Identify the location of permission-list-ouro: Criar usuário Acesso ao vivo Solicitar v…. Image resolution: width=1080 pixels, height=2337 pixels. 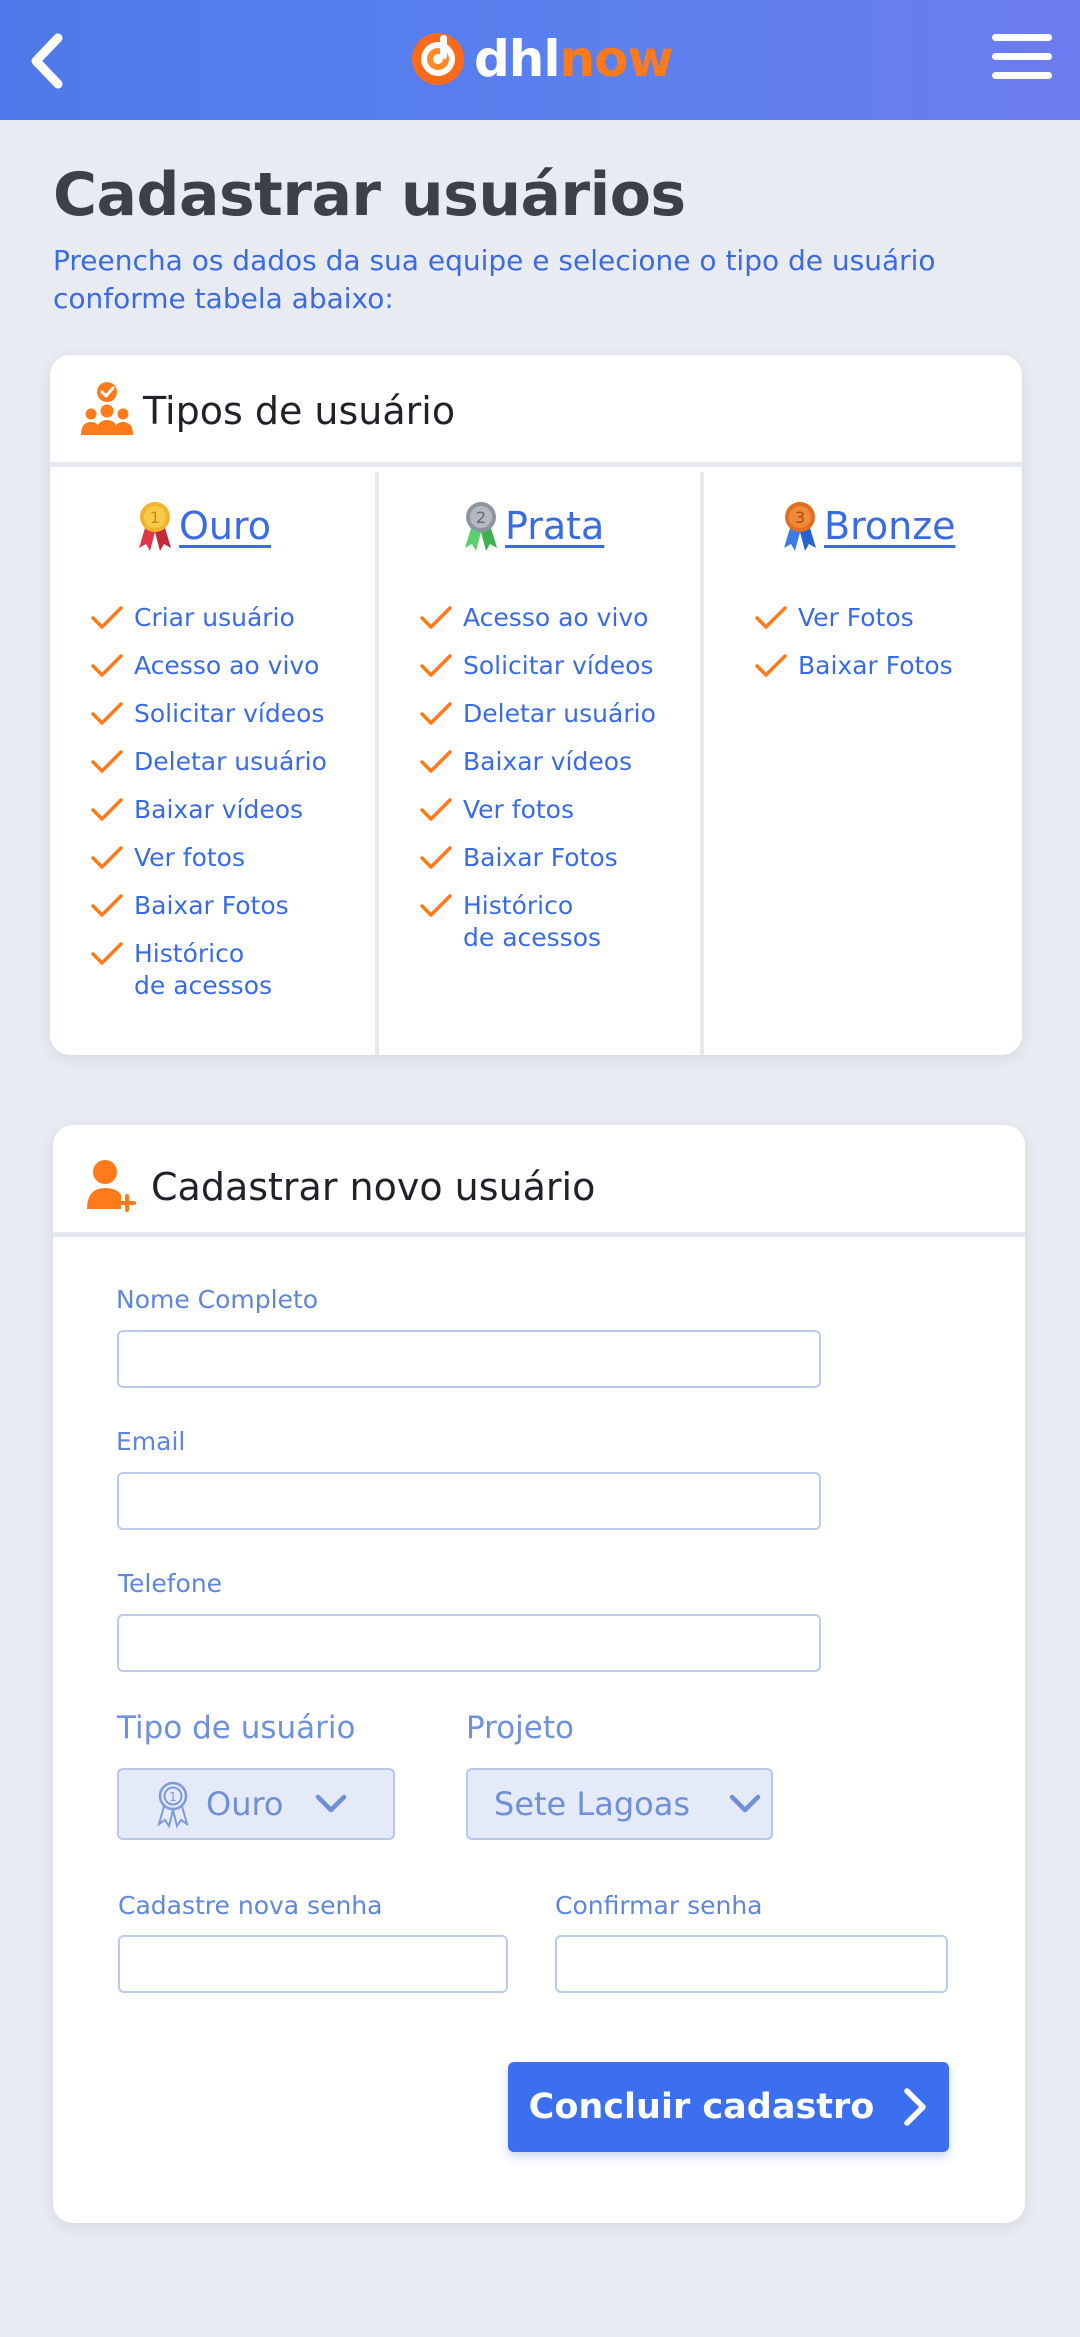
(208, 810).